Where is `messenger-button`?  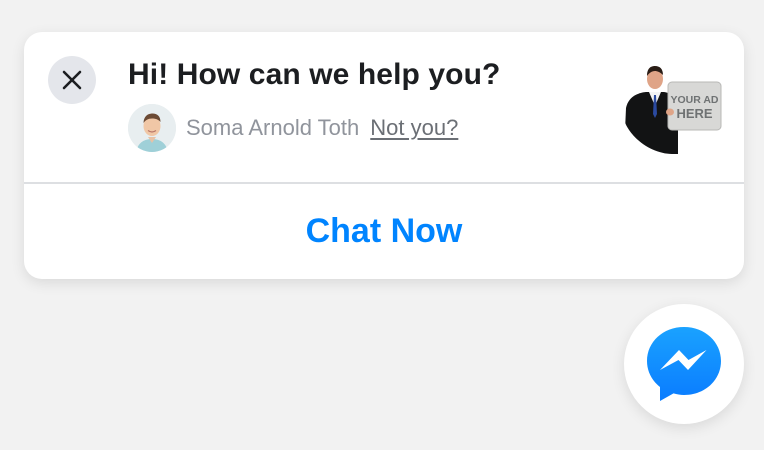
messenger-button is located at coordinates (684, 364).